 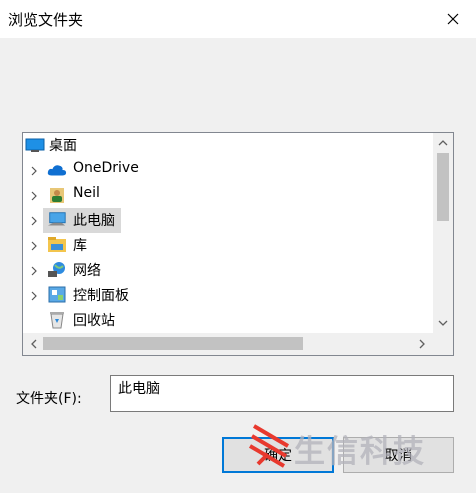 I want to click on tree-item-label: OneDrive, so click(x=106, y=168).